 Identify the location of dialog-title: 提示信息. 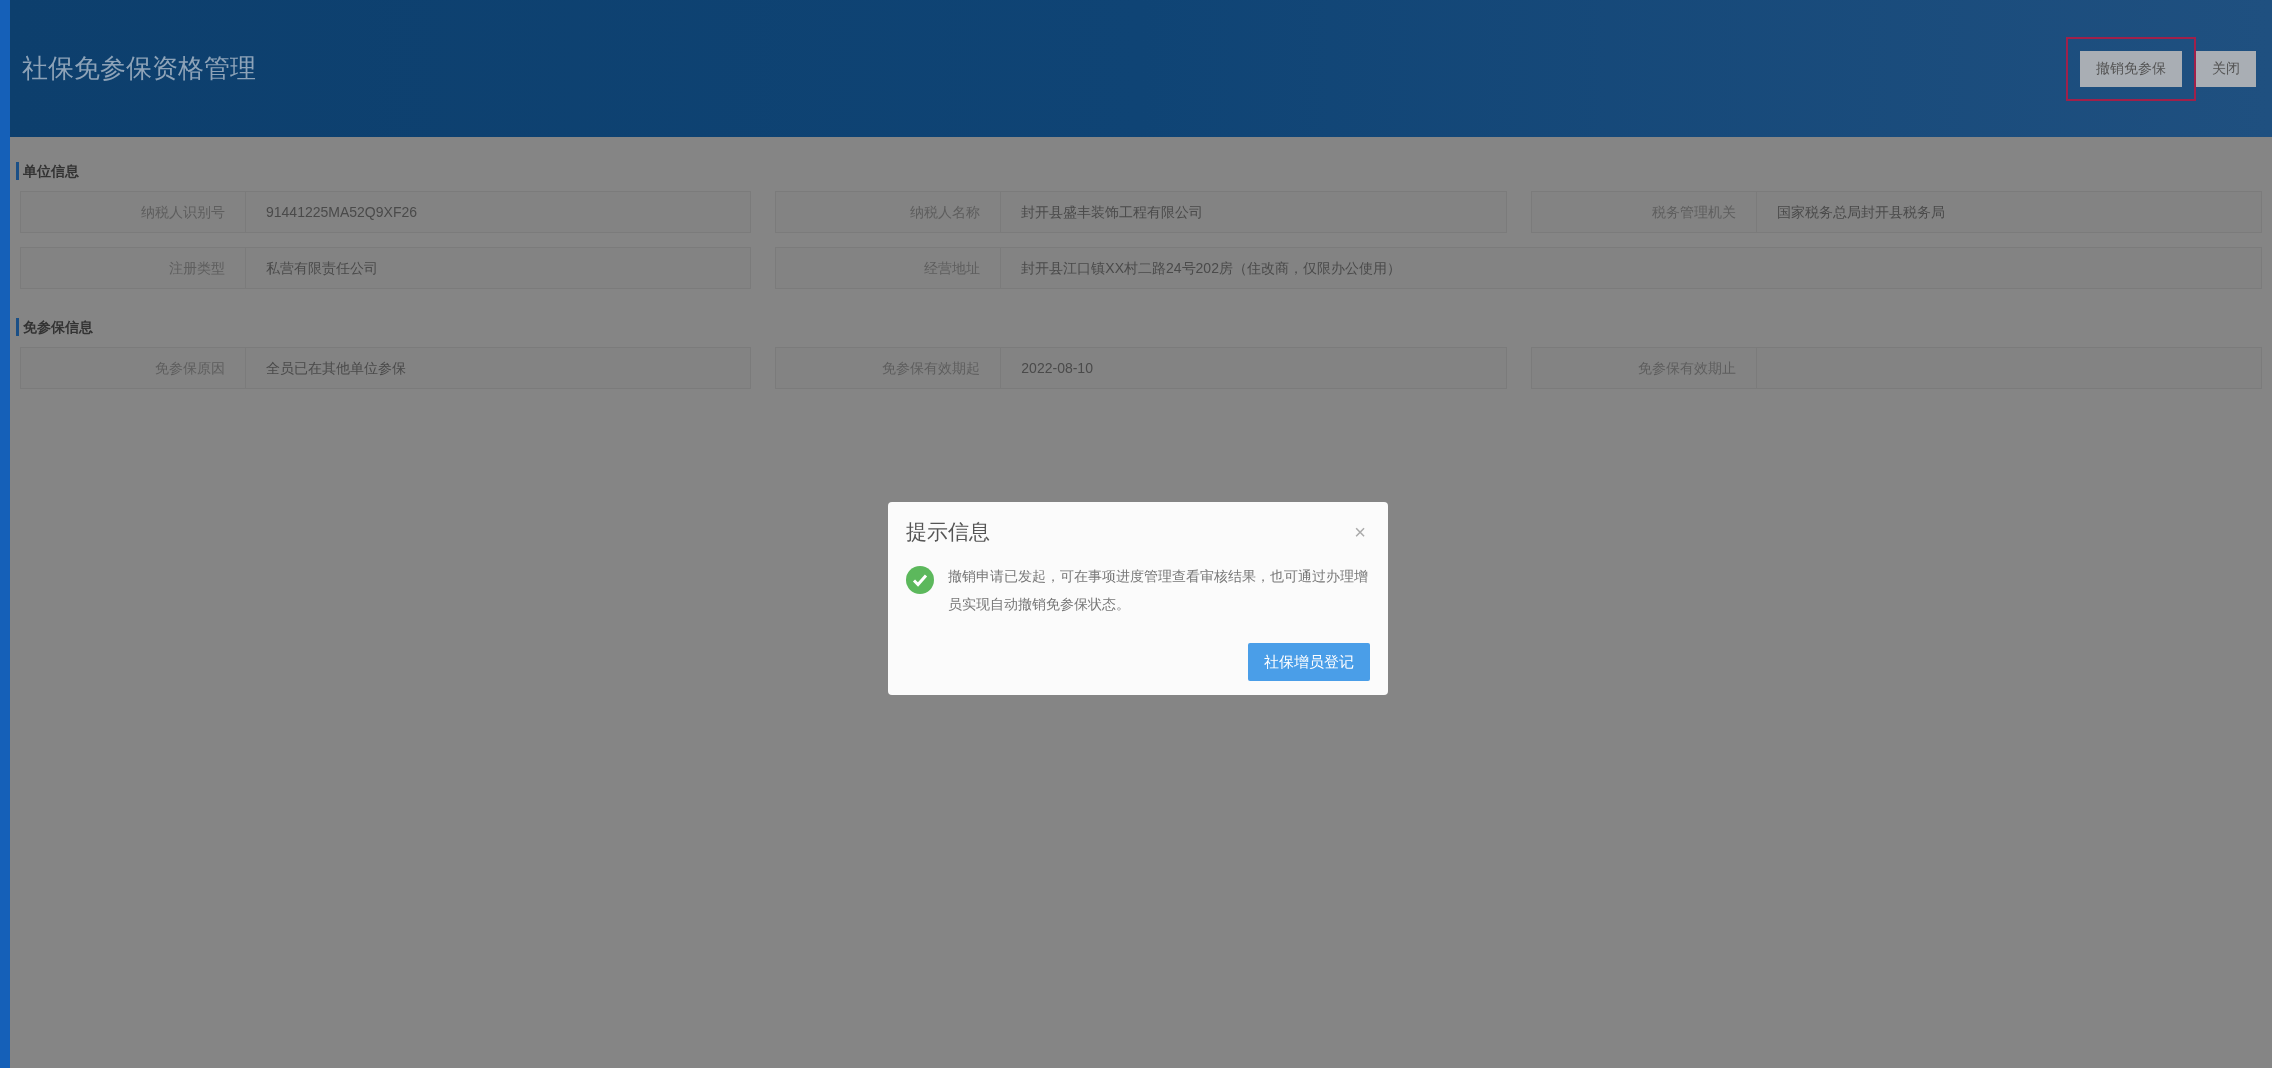
(948, 532).